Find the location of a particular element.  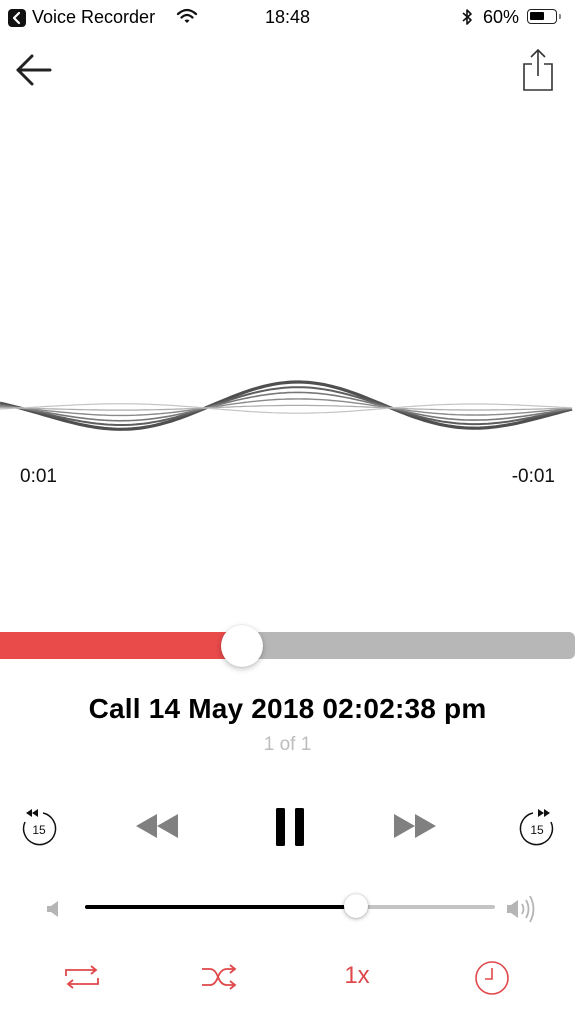

elapsed-time: 0:01 is located at coordinates (38, 476).